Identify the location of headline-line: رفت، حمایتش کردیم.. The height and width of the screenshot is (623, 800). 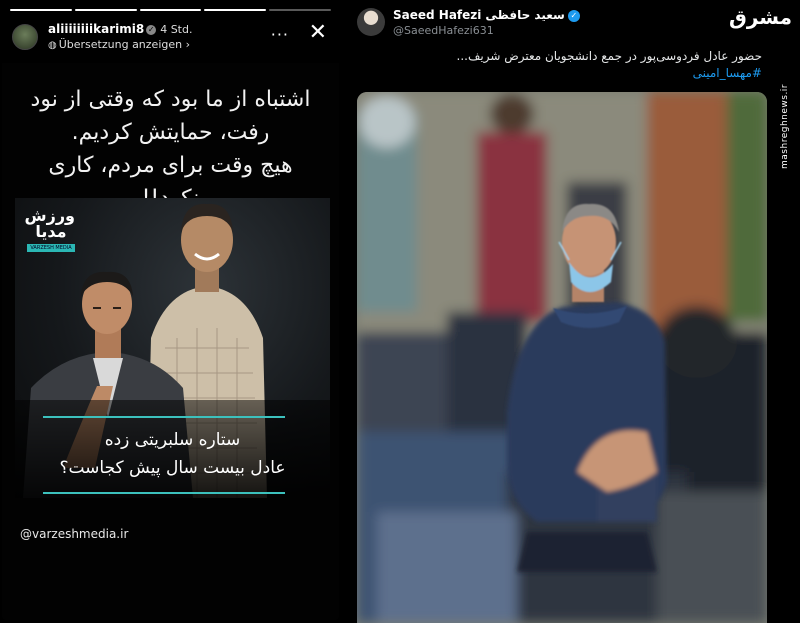
(170, 132).